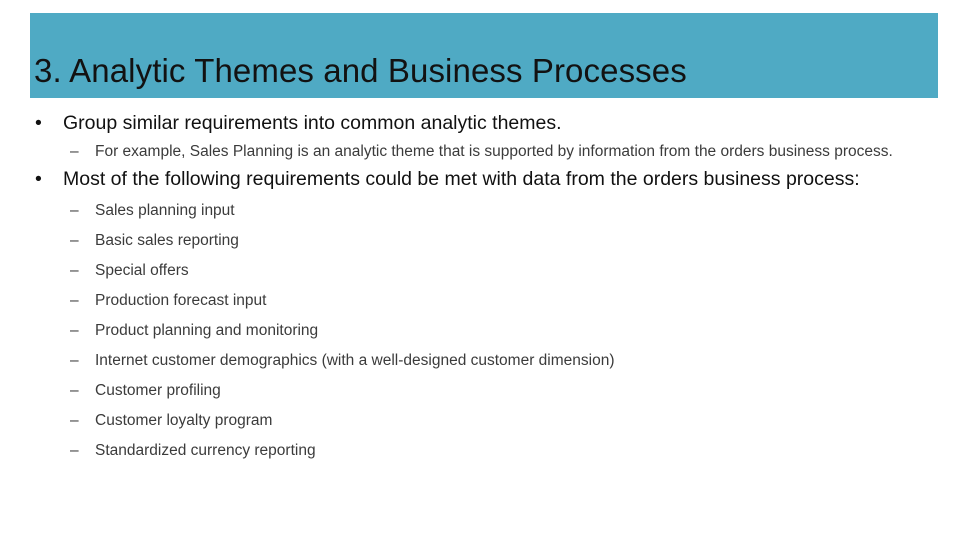 The image size is (960, 540). I want to click on list-item-text: Customer profiling, so click(158, 390).